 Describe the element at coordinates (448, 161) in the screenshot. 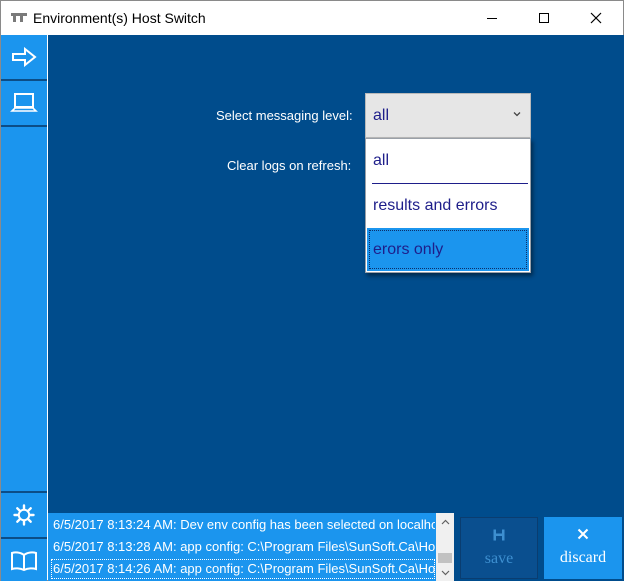

I see `option-all: all` at that location.